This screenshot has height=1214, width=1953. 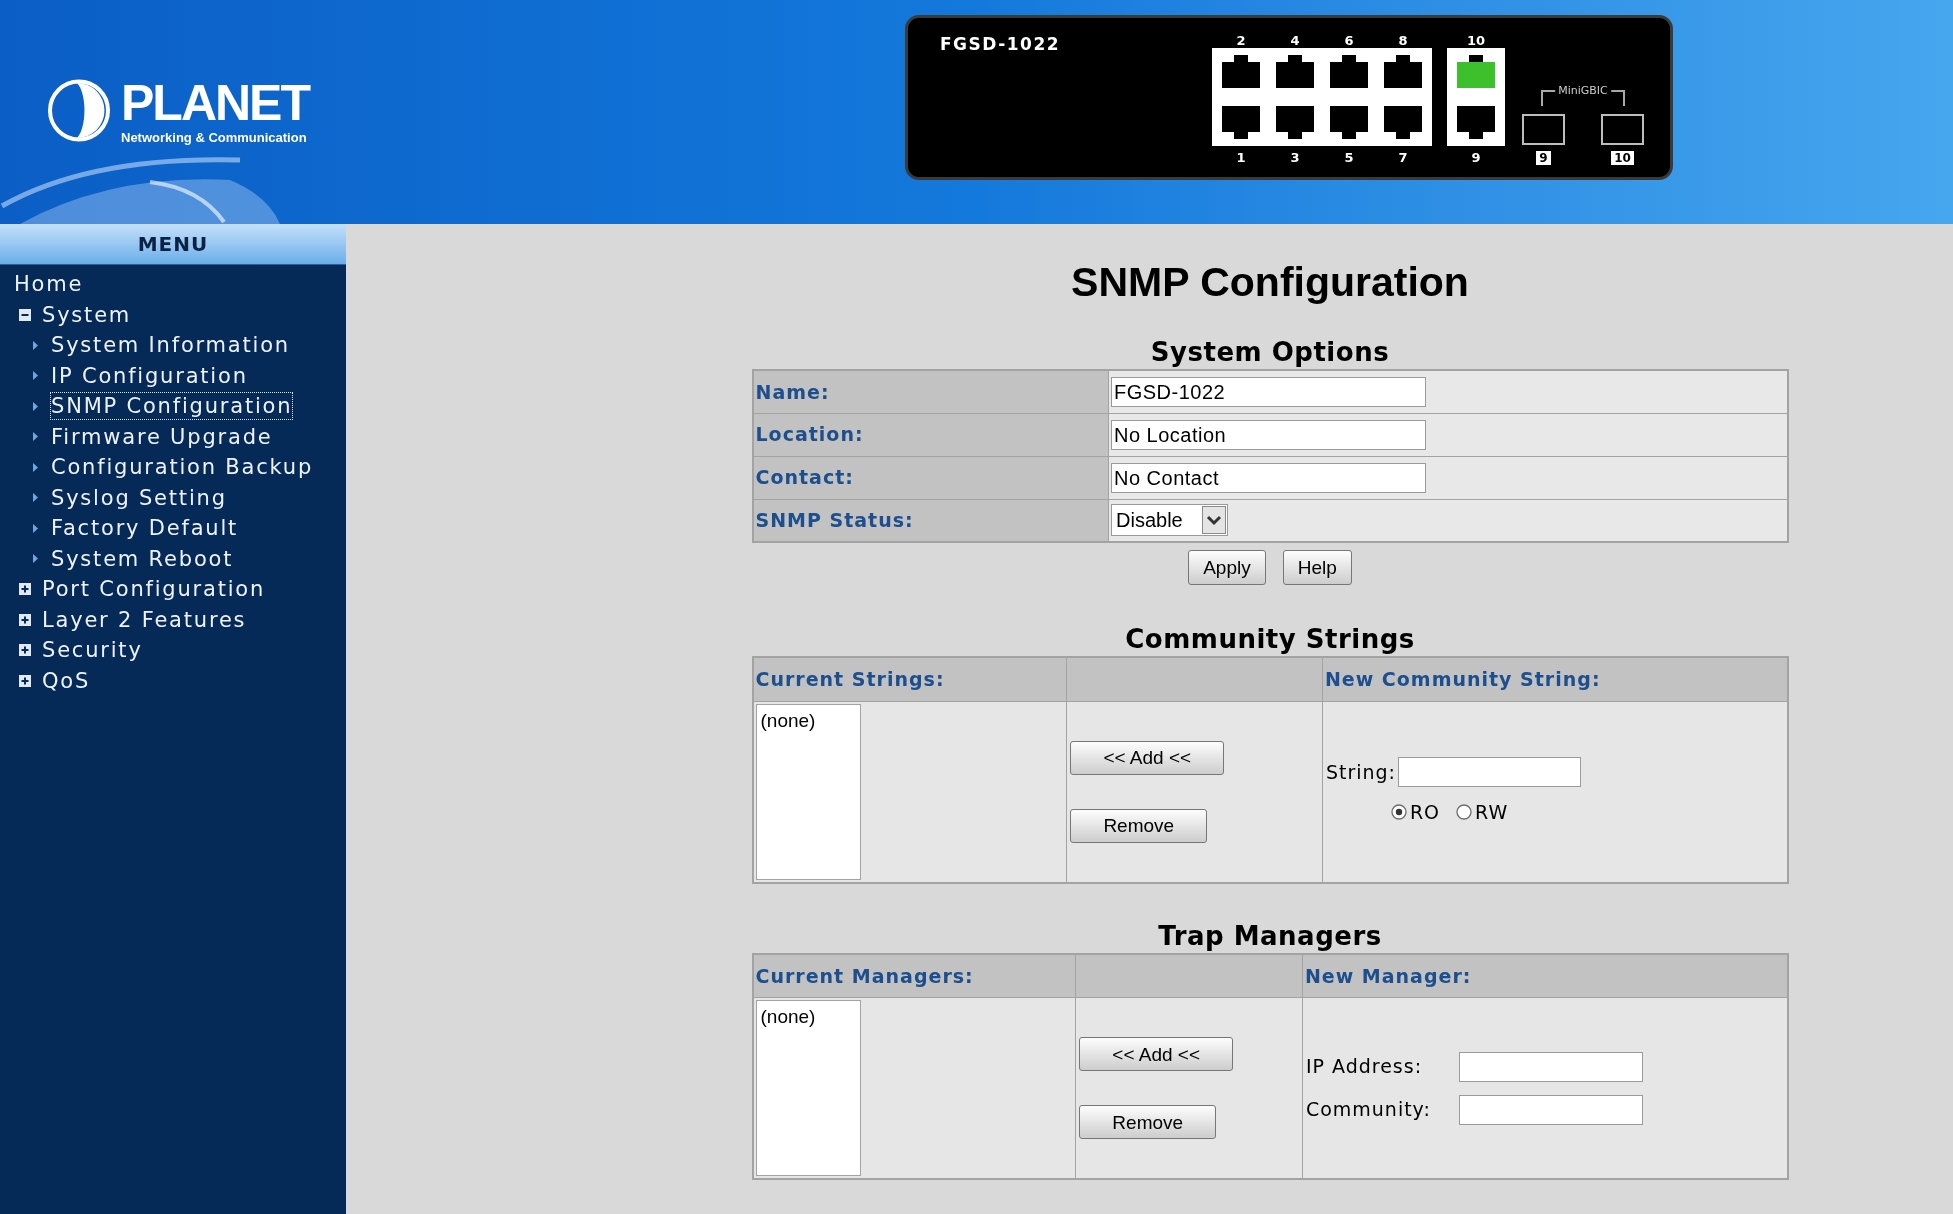 What do you see at coordinates (1349, 157) in the screenshot?
I see `port-number: 5` at bounding box center [1349, 157].